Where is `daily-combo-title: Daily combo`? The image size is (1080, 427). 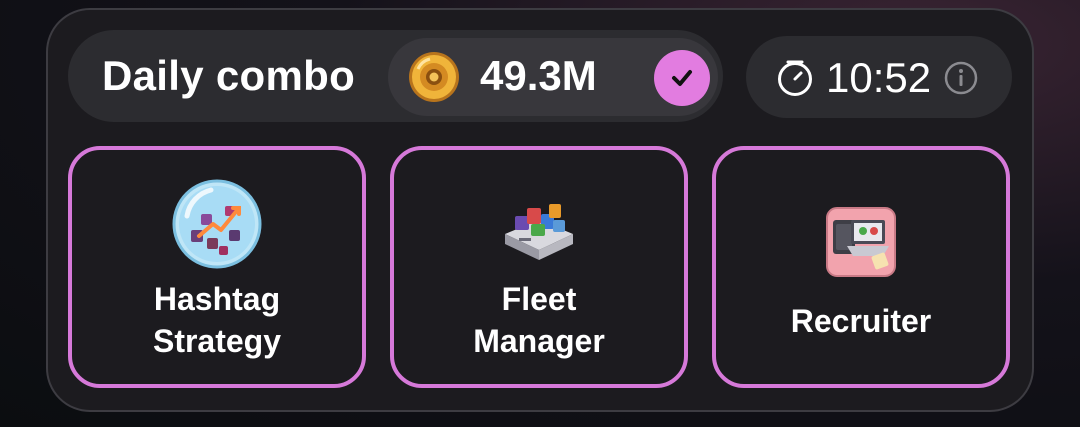 daily-combo-title: Daily combo is located at coordinates (229, 75).